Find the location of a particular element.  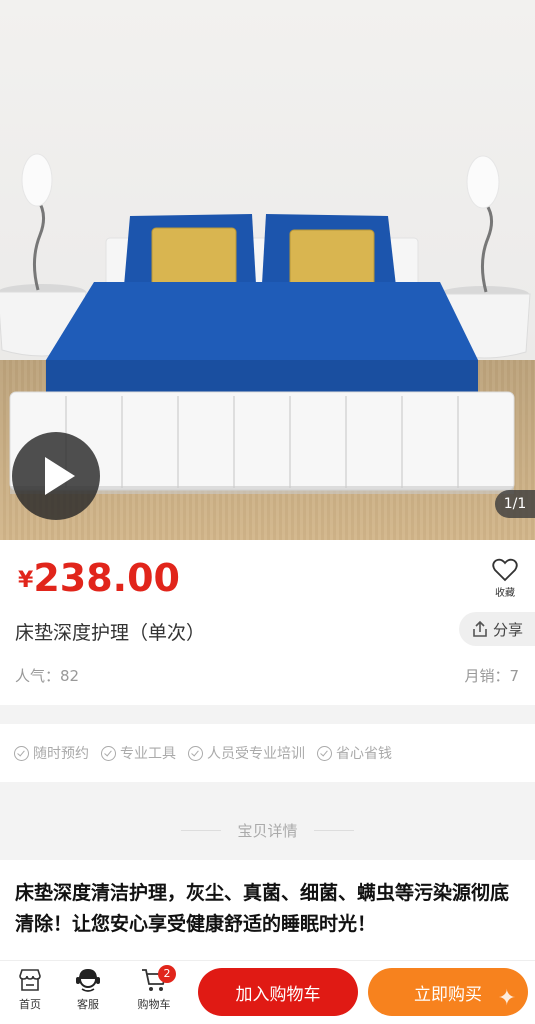

detail-heading-label: 宝贝详情 is located at coordinates (267, 830).